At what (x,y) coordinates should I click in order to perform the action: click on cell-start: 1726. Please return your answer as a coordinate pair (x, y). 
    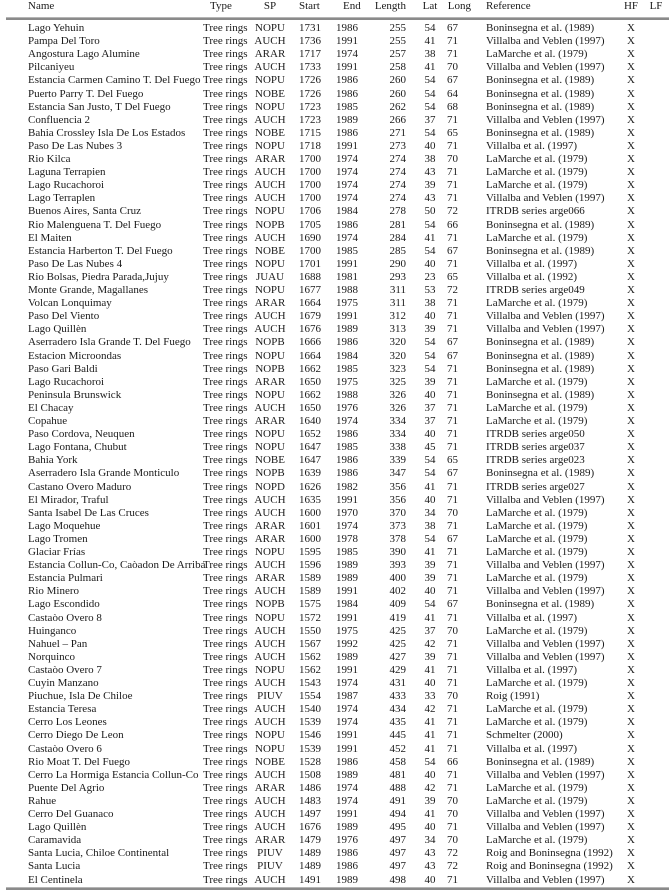
    Looking at the image, I should click on (310, 93).